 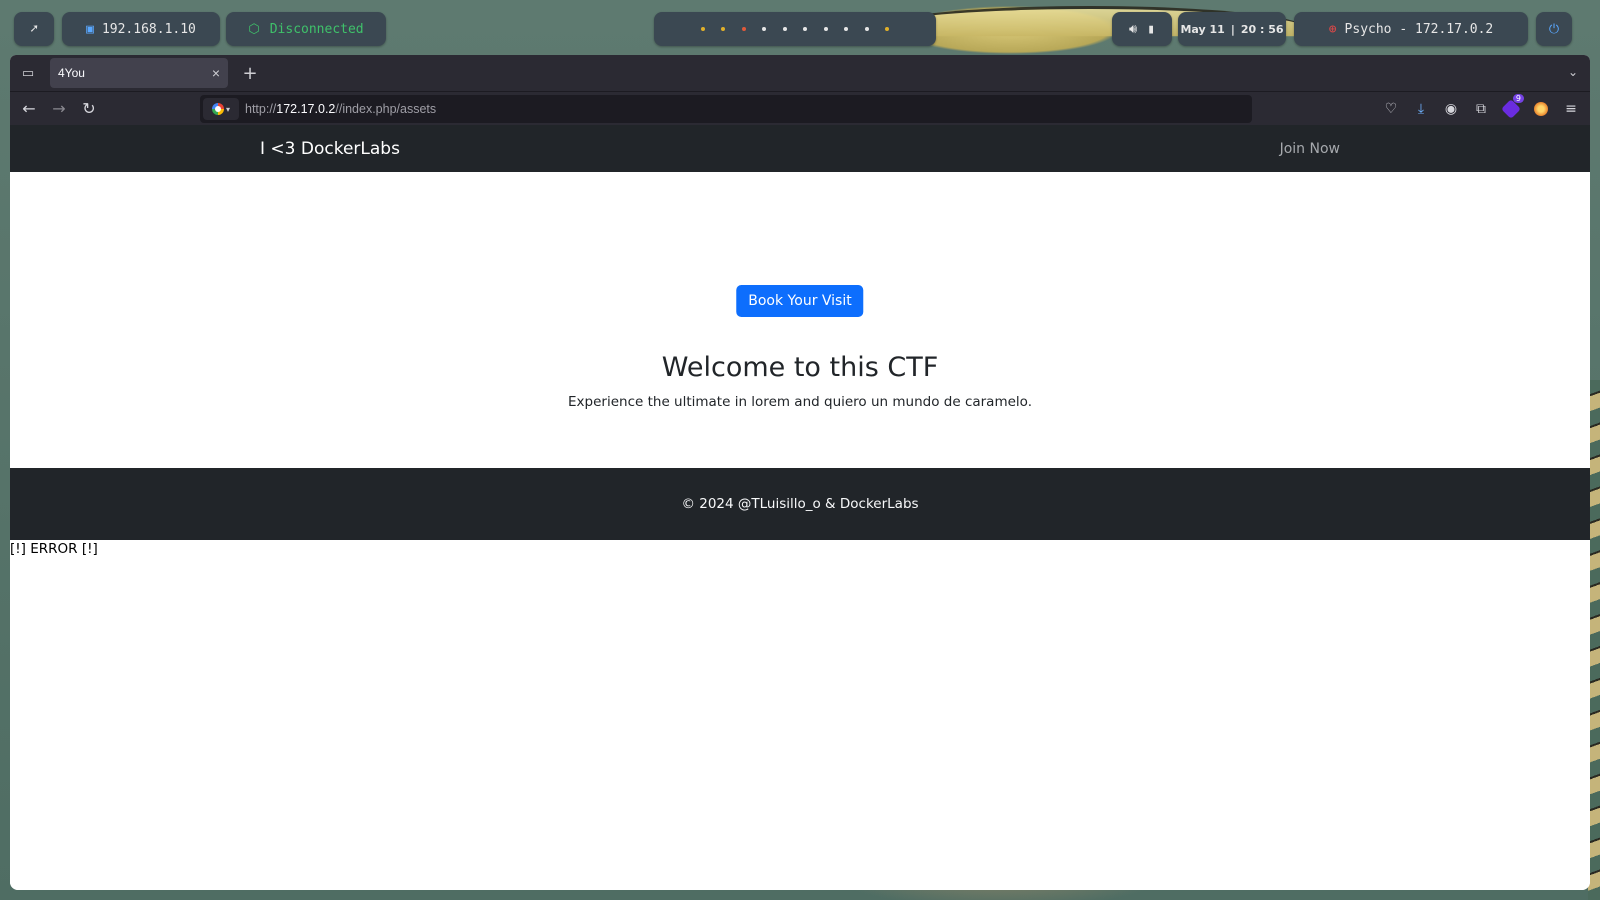 What do you see at coordinates (71, 73) in the screenshot?
I see `tab-title: 4You` at bounding box center [71, 73].